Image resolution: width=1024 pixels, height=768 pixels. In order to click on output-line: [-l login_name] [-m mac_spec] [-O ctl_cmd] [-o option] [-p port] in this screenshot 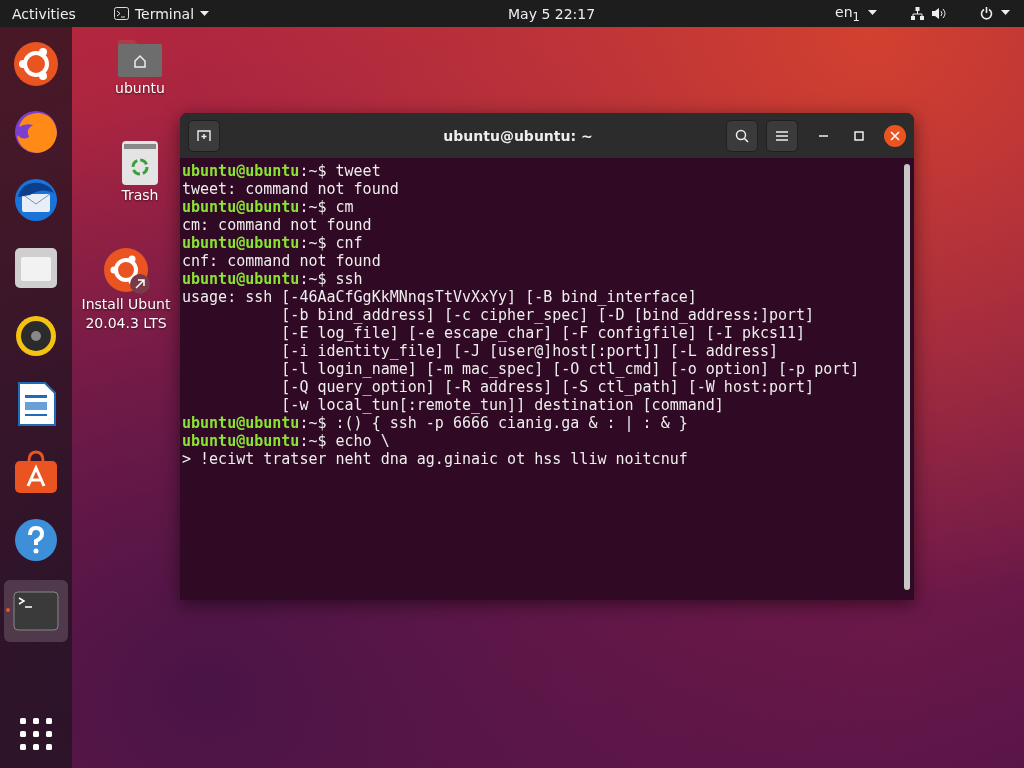, I will do `click(570, 369)`.